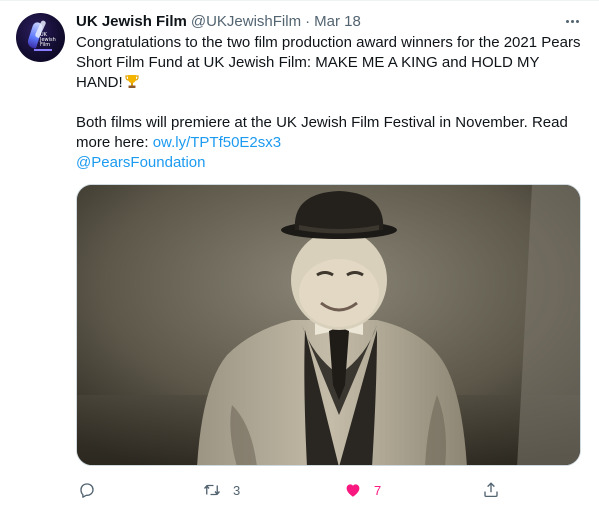 The image size is (599, 509). I want to click on share-button, so click(497, 490).